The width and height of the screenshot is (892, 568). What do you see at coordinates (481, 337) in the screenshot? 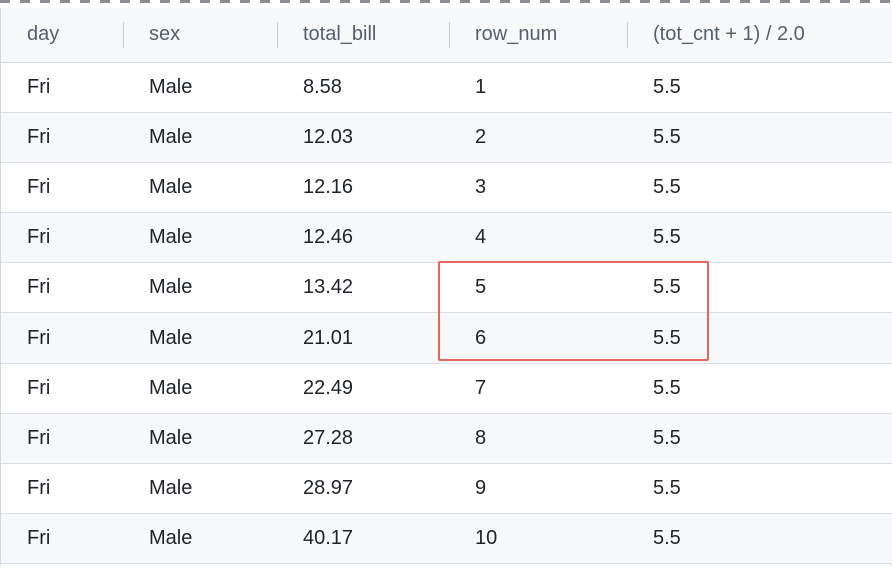
I see `cell-row-num: 6` at bounding box center [481, 337].